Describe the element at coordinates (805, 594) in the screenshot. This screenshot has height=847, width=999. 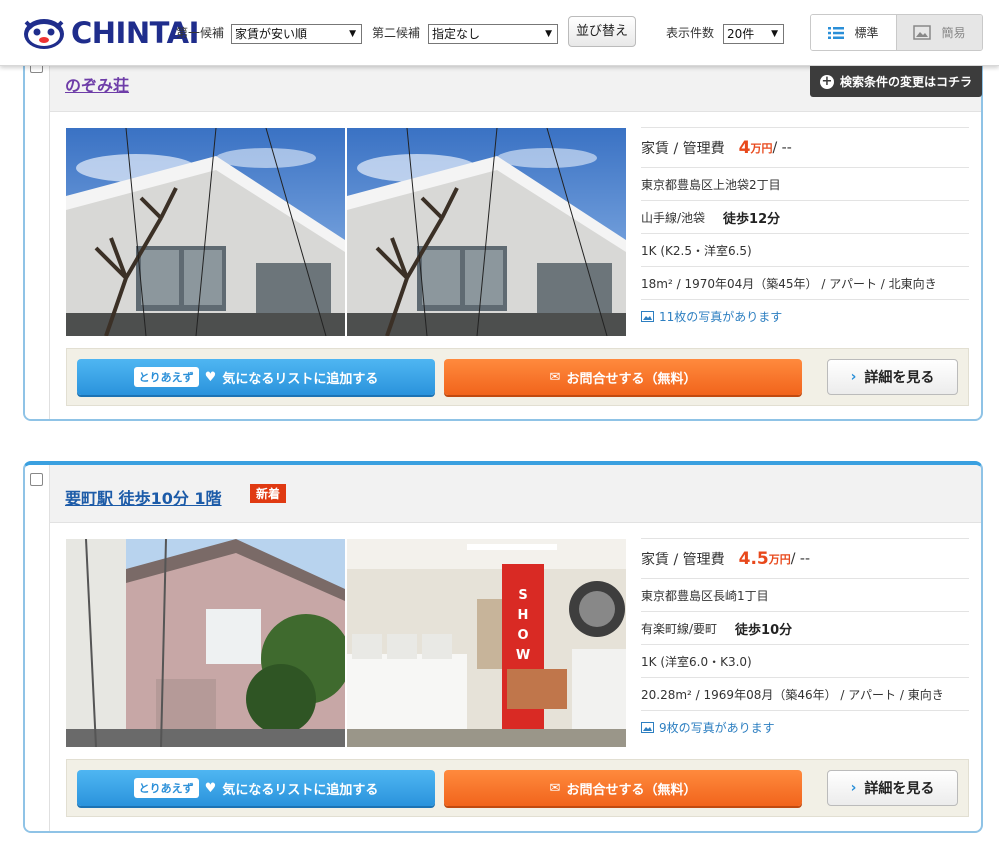
I see `address-row: 東京都豊島区長崎1丁目` at that location.